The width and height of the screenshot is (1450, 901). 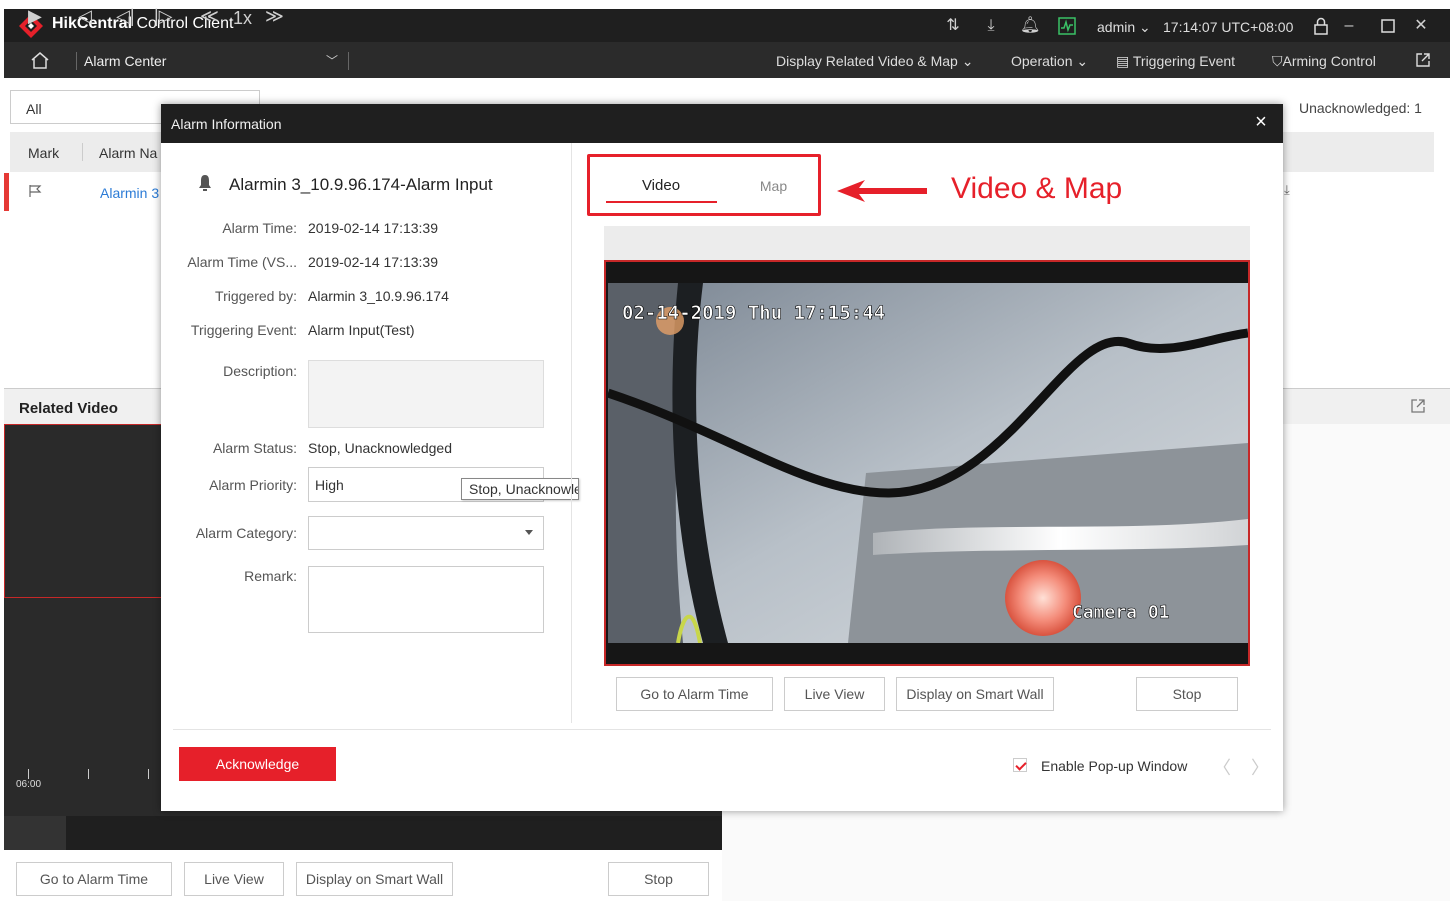 I want to click on timeline-start-label: 06:00, so click(x=29, y=784).